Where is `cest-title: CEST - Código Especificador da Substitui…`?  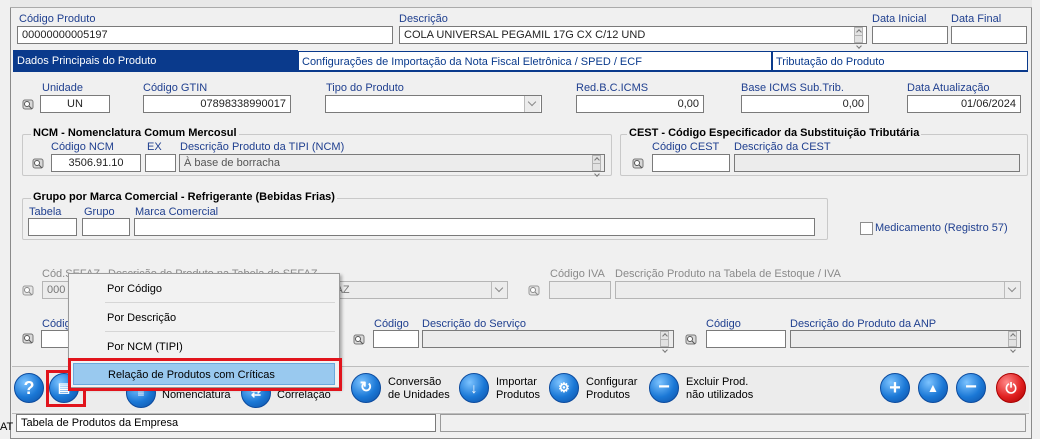
cest-title: CEST - Código Especificador da Substitui… is located at coordinates (774, 133).